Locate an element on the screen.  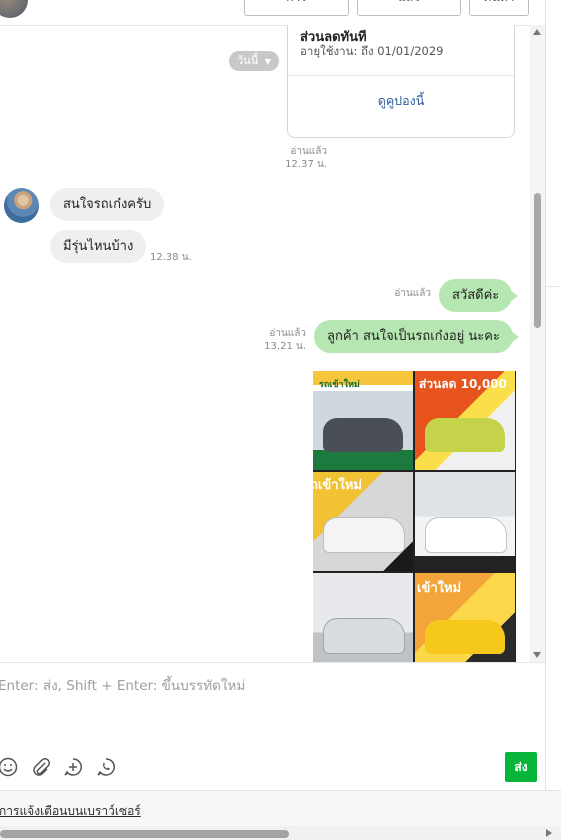
car-image: ส่วนลด 10,000 is located at coordinates (465, 420).